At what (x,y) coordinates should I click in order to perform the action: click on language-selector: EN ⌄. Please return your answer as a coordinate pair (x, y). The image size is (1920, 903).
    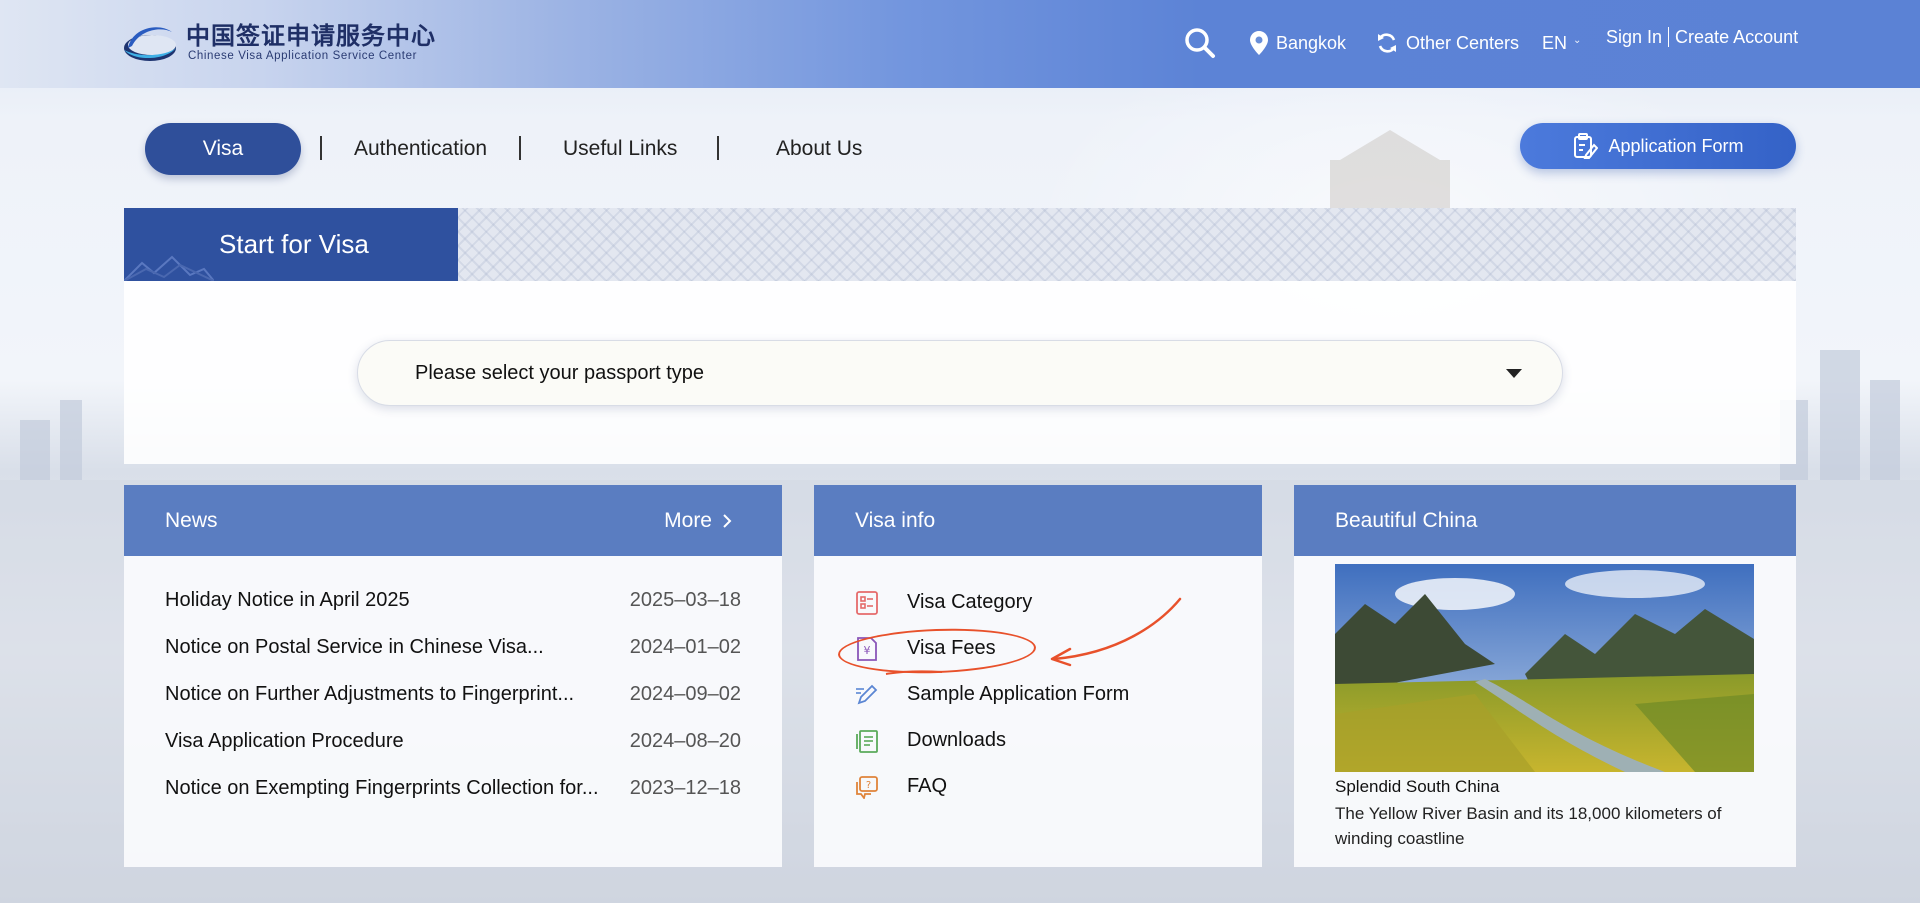
    Looking at the image, I should click on (1561, 43).